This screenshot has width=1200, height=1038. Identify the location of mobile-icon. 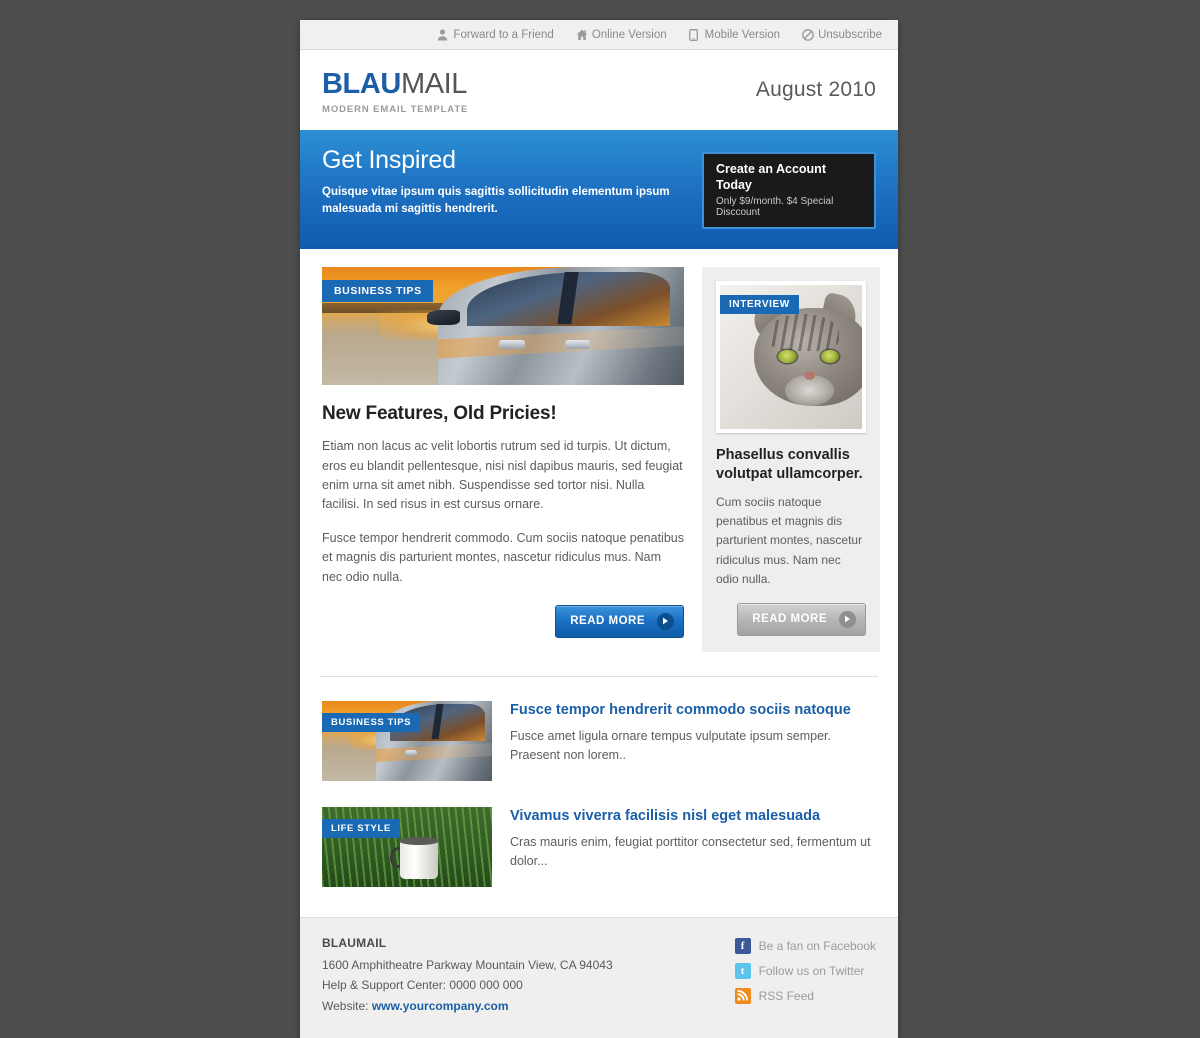
(694, 34).